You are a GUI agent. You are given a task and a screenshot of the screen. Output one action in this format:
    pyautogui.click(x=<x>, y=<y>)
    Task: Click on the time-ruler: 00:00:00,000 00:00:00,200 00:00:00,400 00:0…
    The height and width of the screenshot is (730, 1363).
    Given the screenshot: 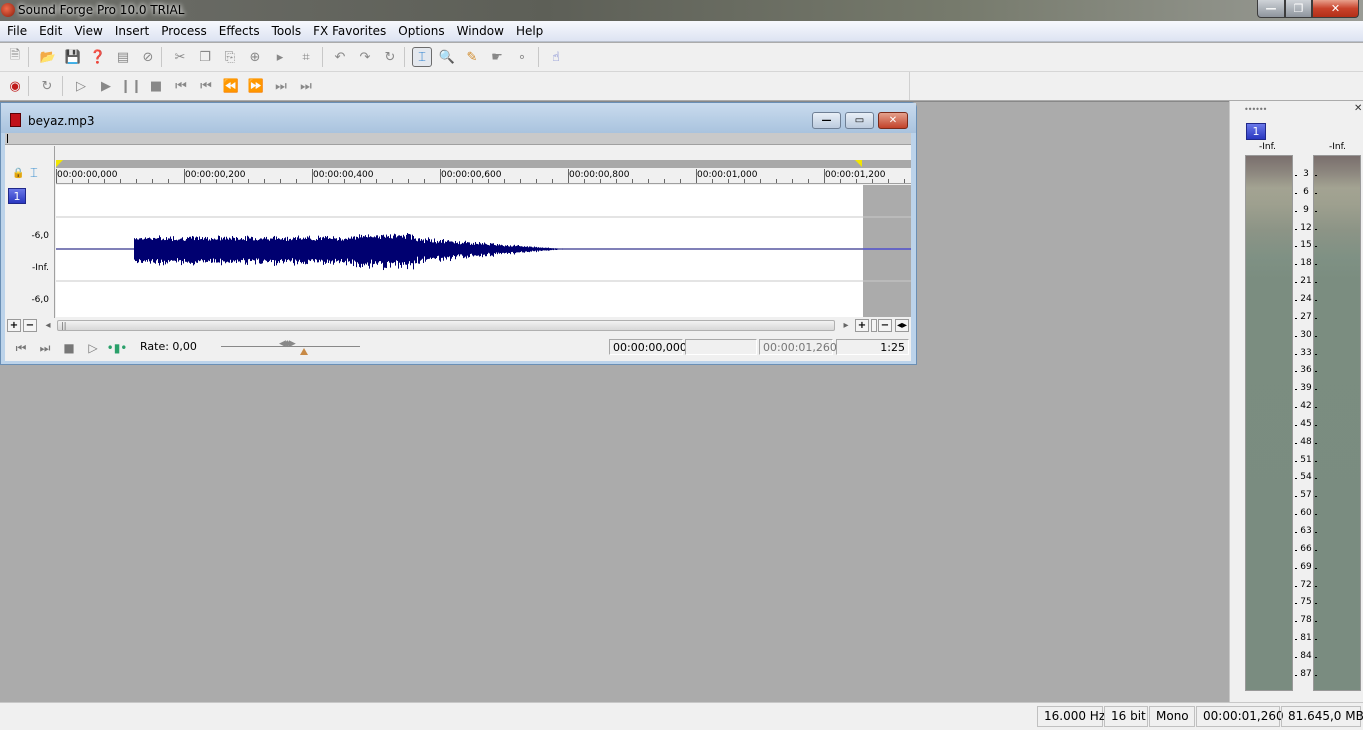 What is the action you would take?
    pyautogui.click(x=483, y=176)
    